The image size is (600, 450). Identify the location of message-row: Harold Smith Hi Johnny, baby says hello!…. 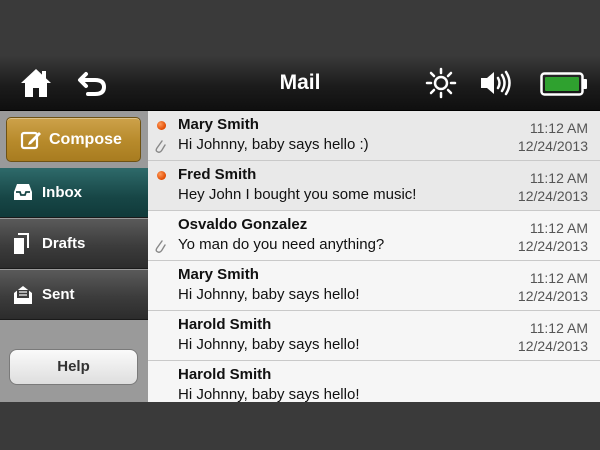
(374, 336).